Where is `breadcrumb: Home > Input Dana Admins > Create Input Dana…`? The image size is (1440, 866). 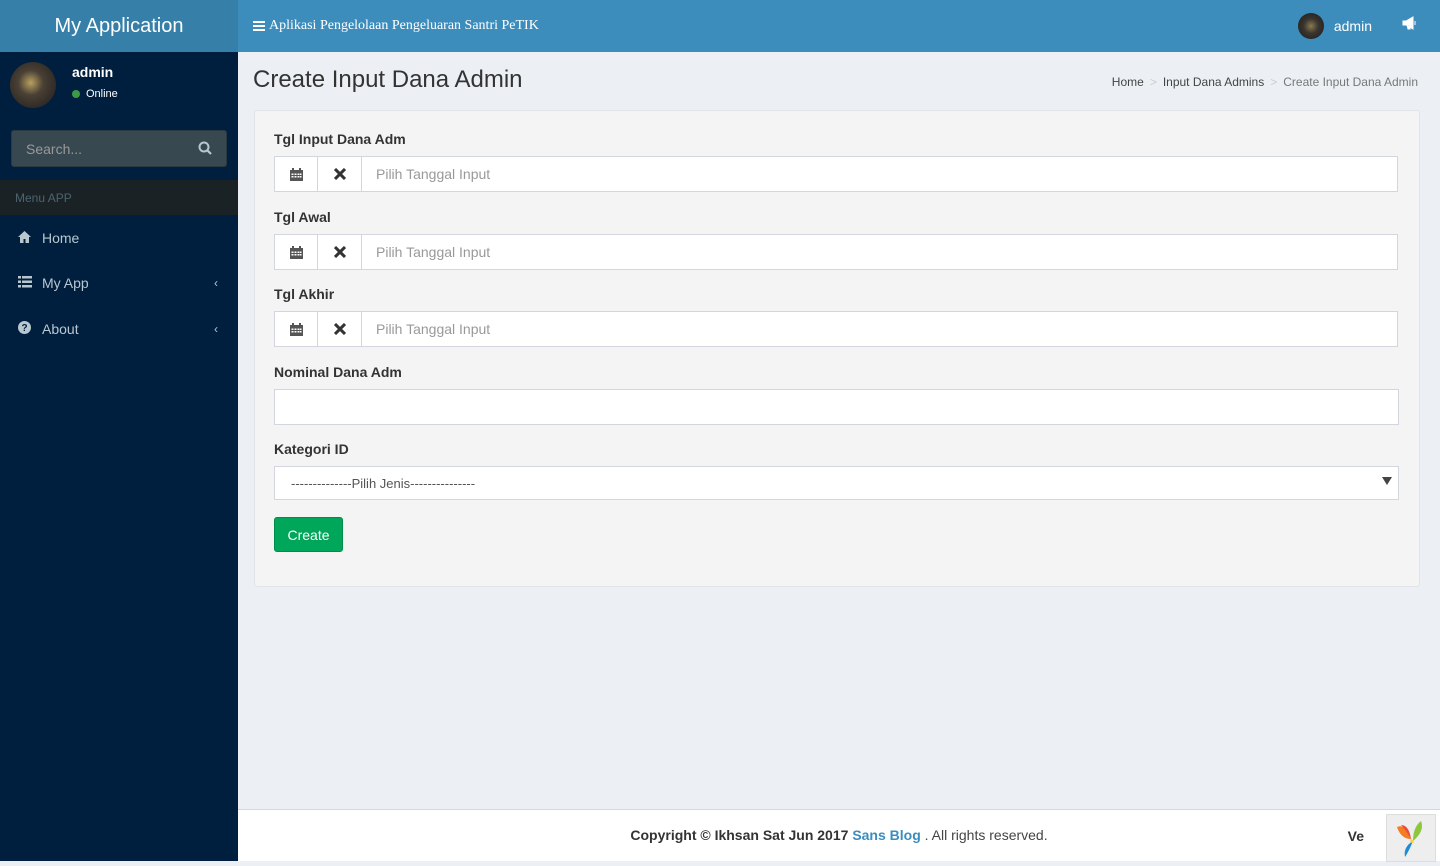 breadcrumb: Home > Input Dana Admins > Create Input Dana… is located at coordinates (1265, 82).